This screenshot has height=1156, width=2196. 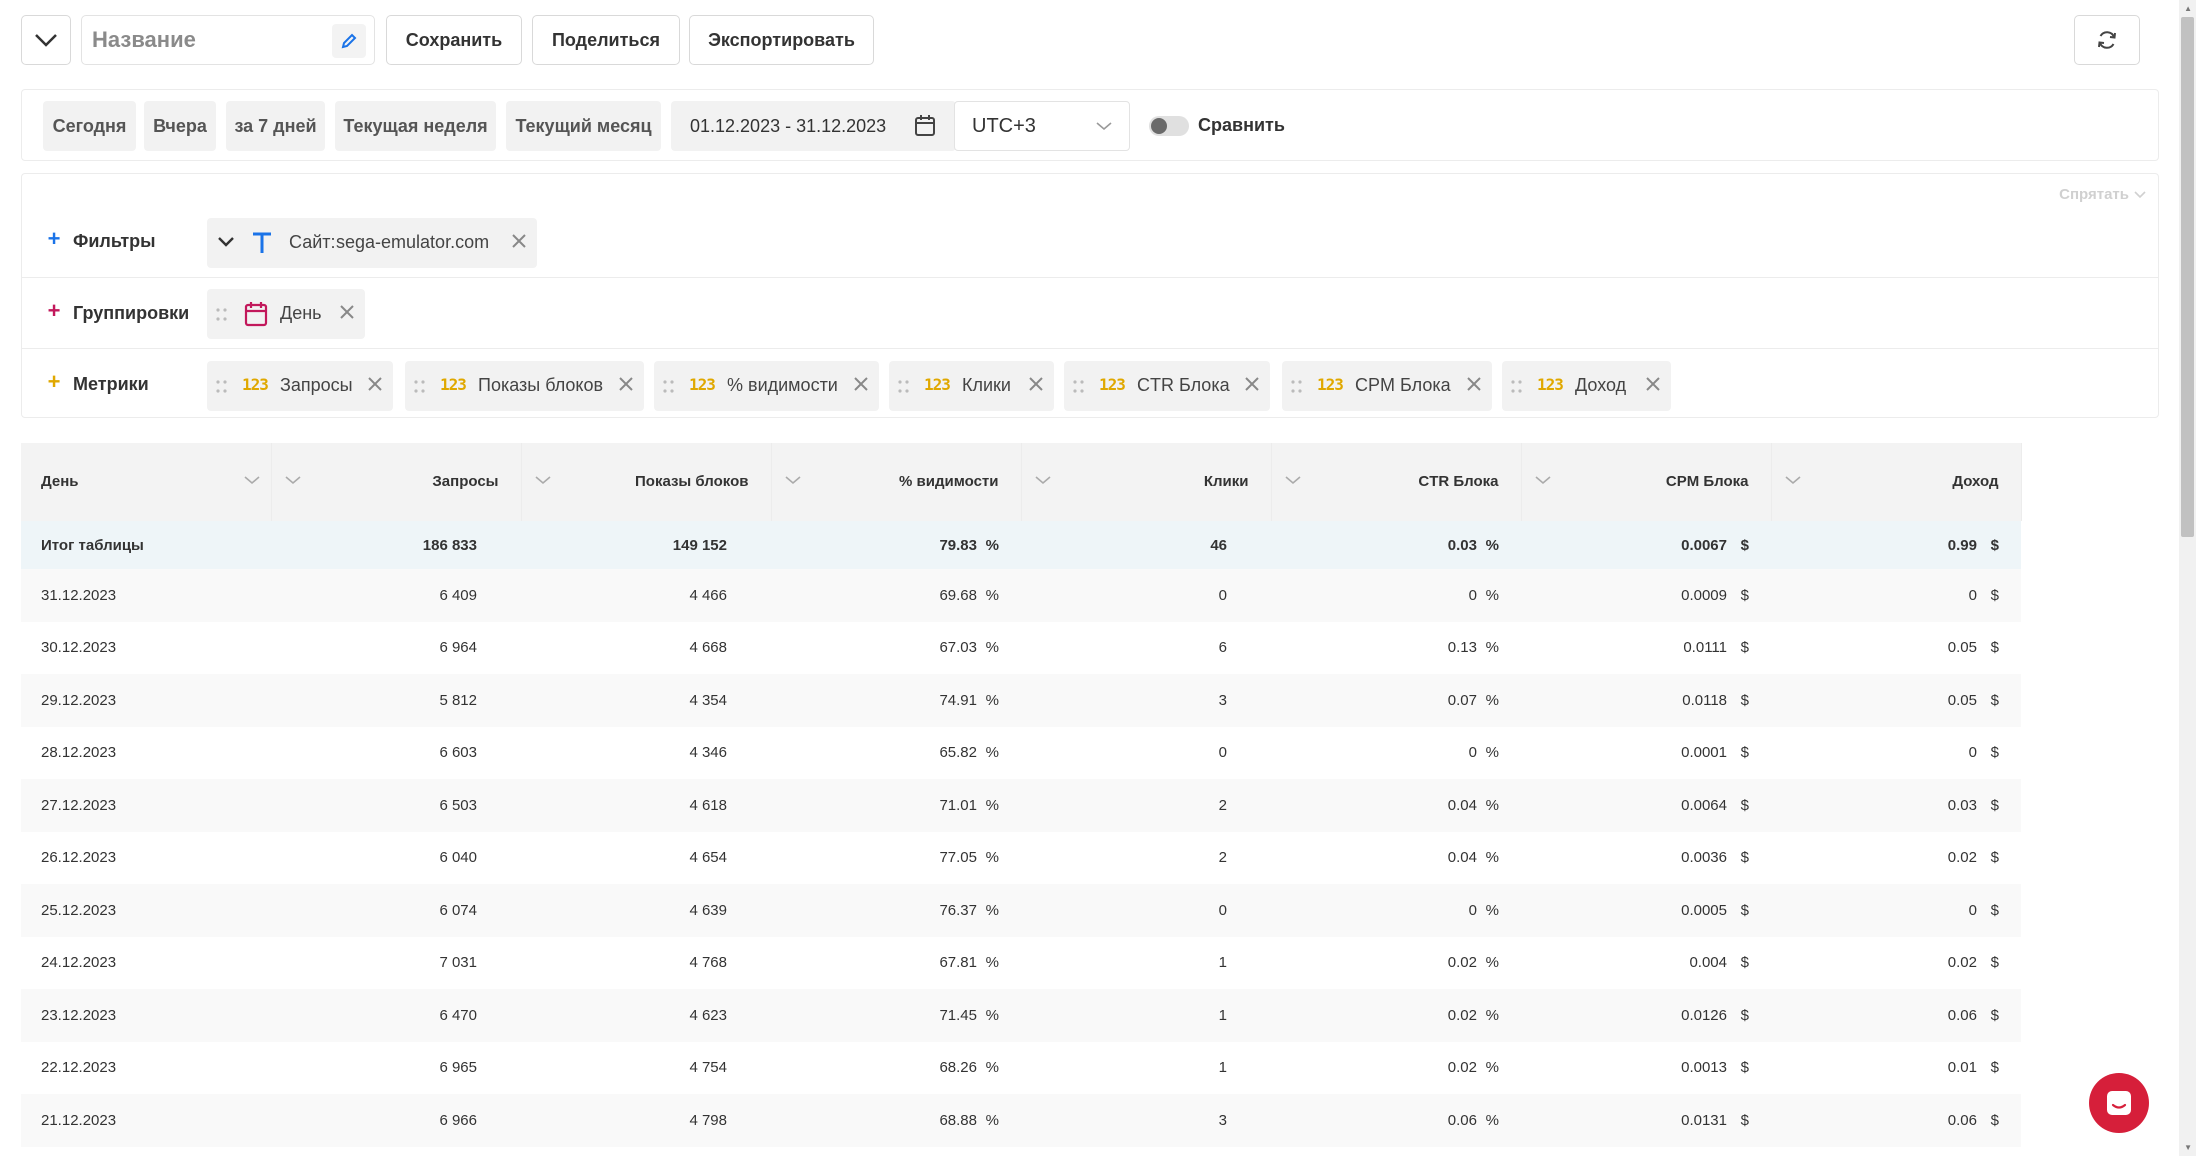 I want to click on refresh-button, so click(x=2107, y=40).